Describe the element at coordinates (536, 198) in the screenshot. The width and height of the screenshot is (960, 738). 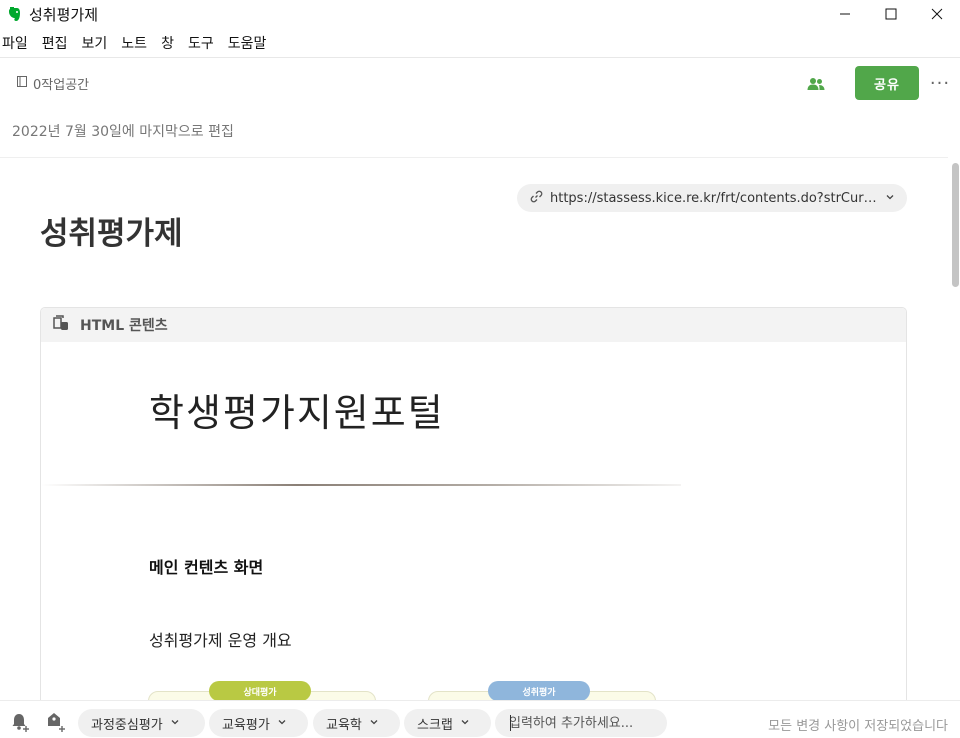
I see `link-icon` at that location.